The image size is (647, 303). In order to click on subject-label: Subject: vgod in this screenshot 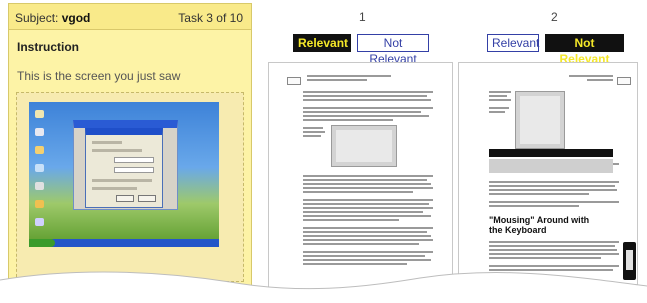, I will do `click(52, 18)`.